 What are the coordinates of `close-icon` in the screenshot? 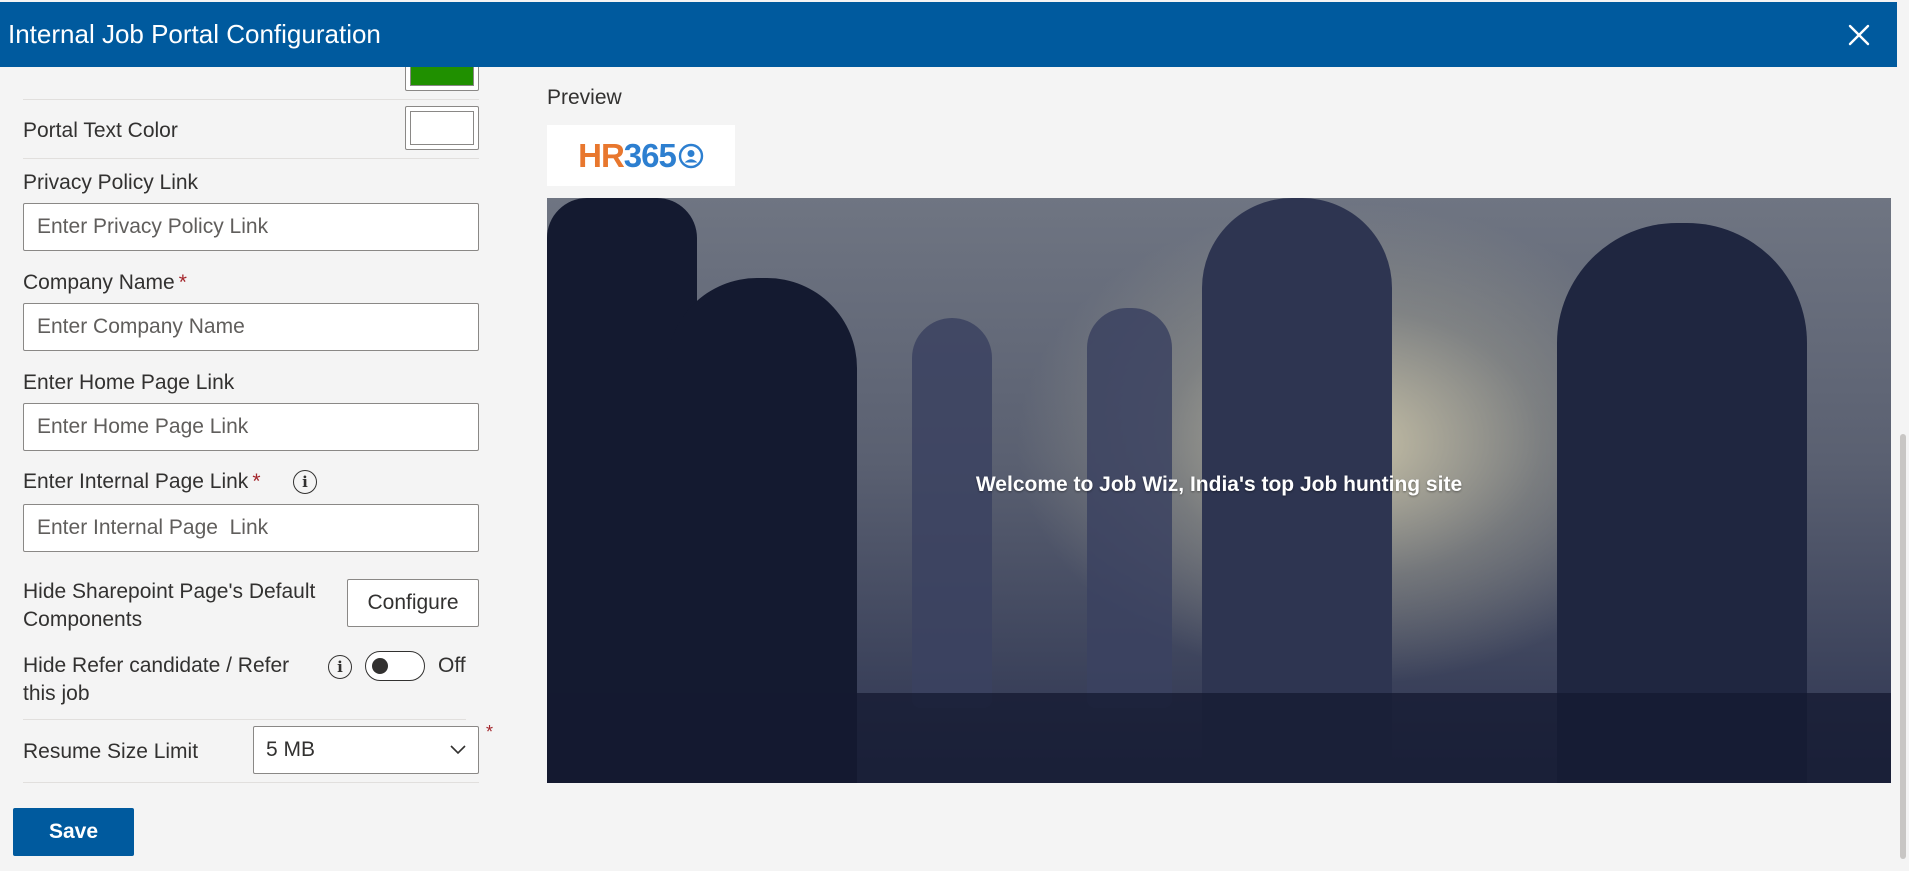 It's located at (1859, 34).